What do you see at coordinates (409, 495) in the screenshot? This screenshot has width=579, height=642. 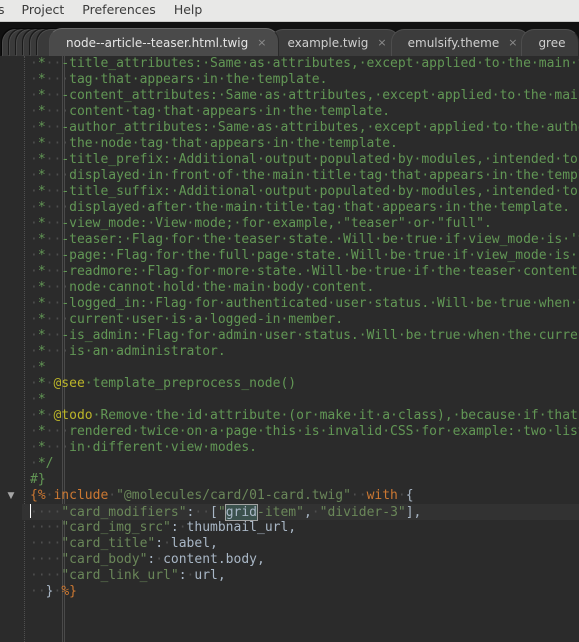 I see `code-token: {` at bounding box center [409, 495].